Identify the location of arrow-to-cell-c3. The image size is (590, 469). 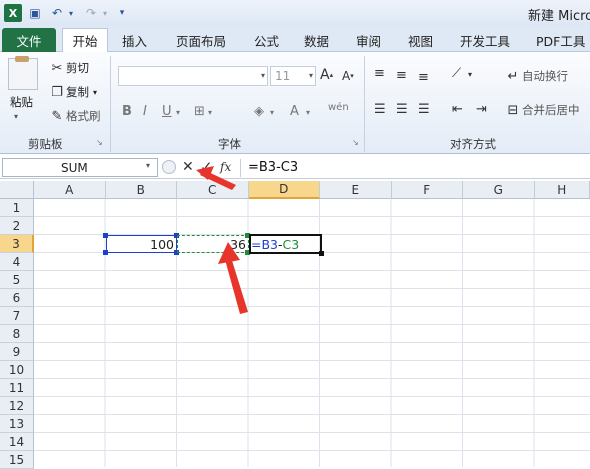
(236, 284).